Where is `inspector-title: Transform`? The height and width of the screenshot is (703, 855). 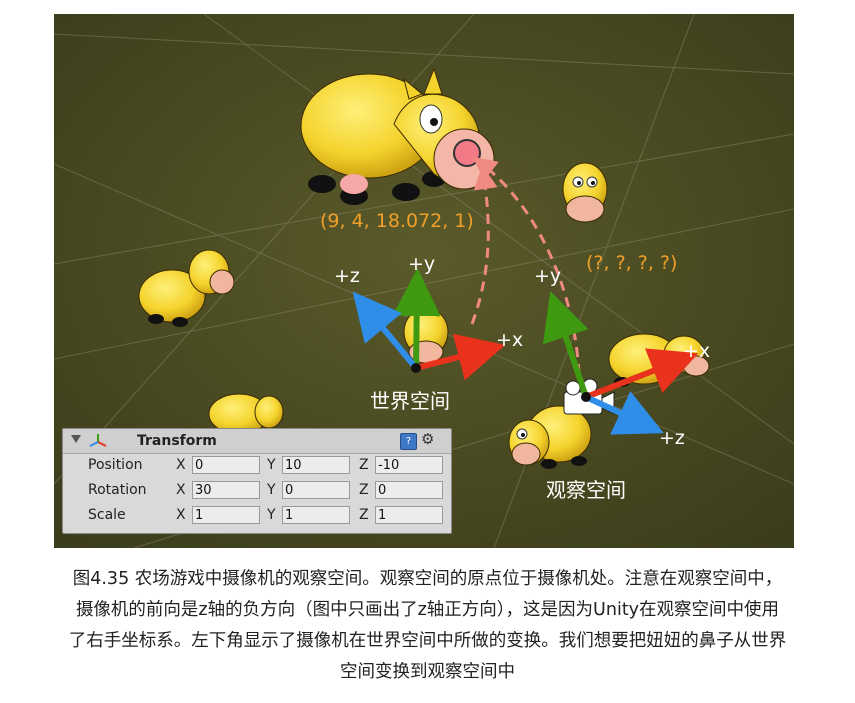
inspector-title: Transform is located at coordinates (177, 441).